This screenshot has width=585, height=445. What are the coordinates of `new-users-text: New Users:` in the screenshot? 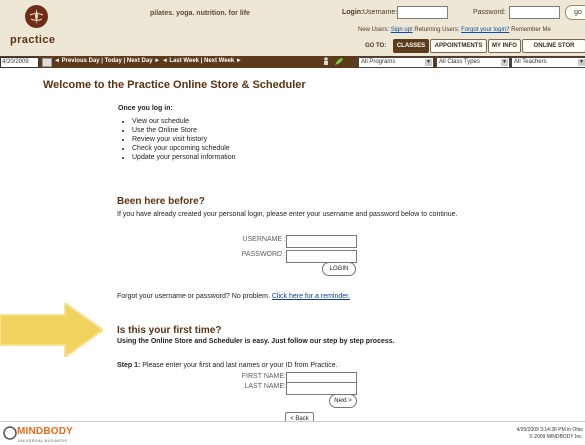 It's located at (374, 30).